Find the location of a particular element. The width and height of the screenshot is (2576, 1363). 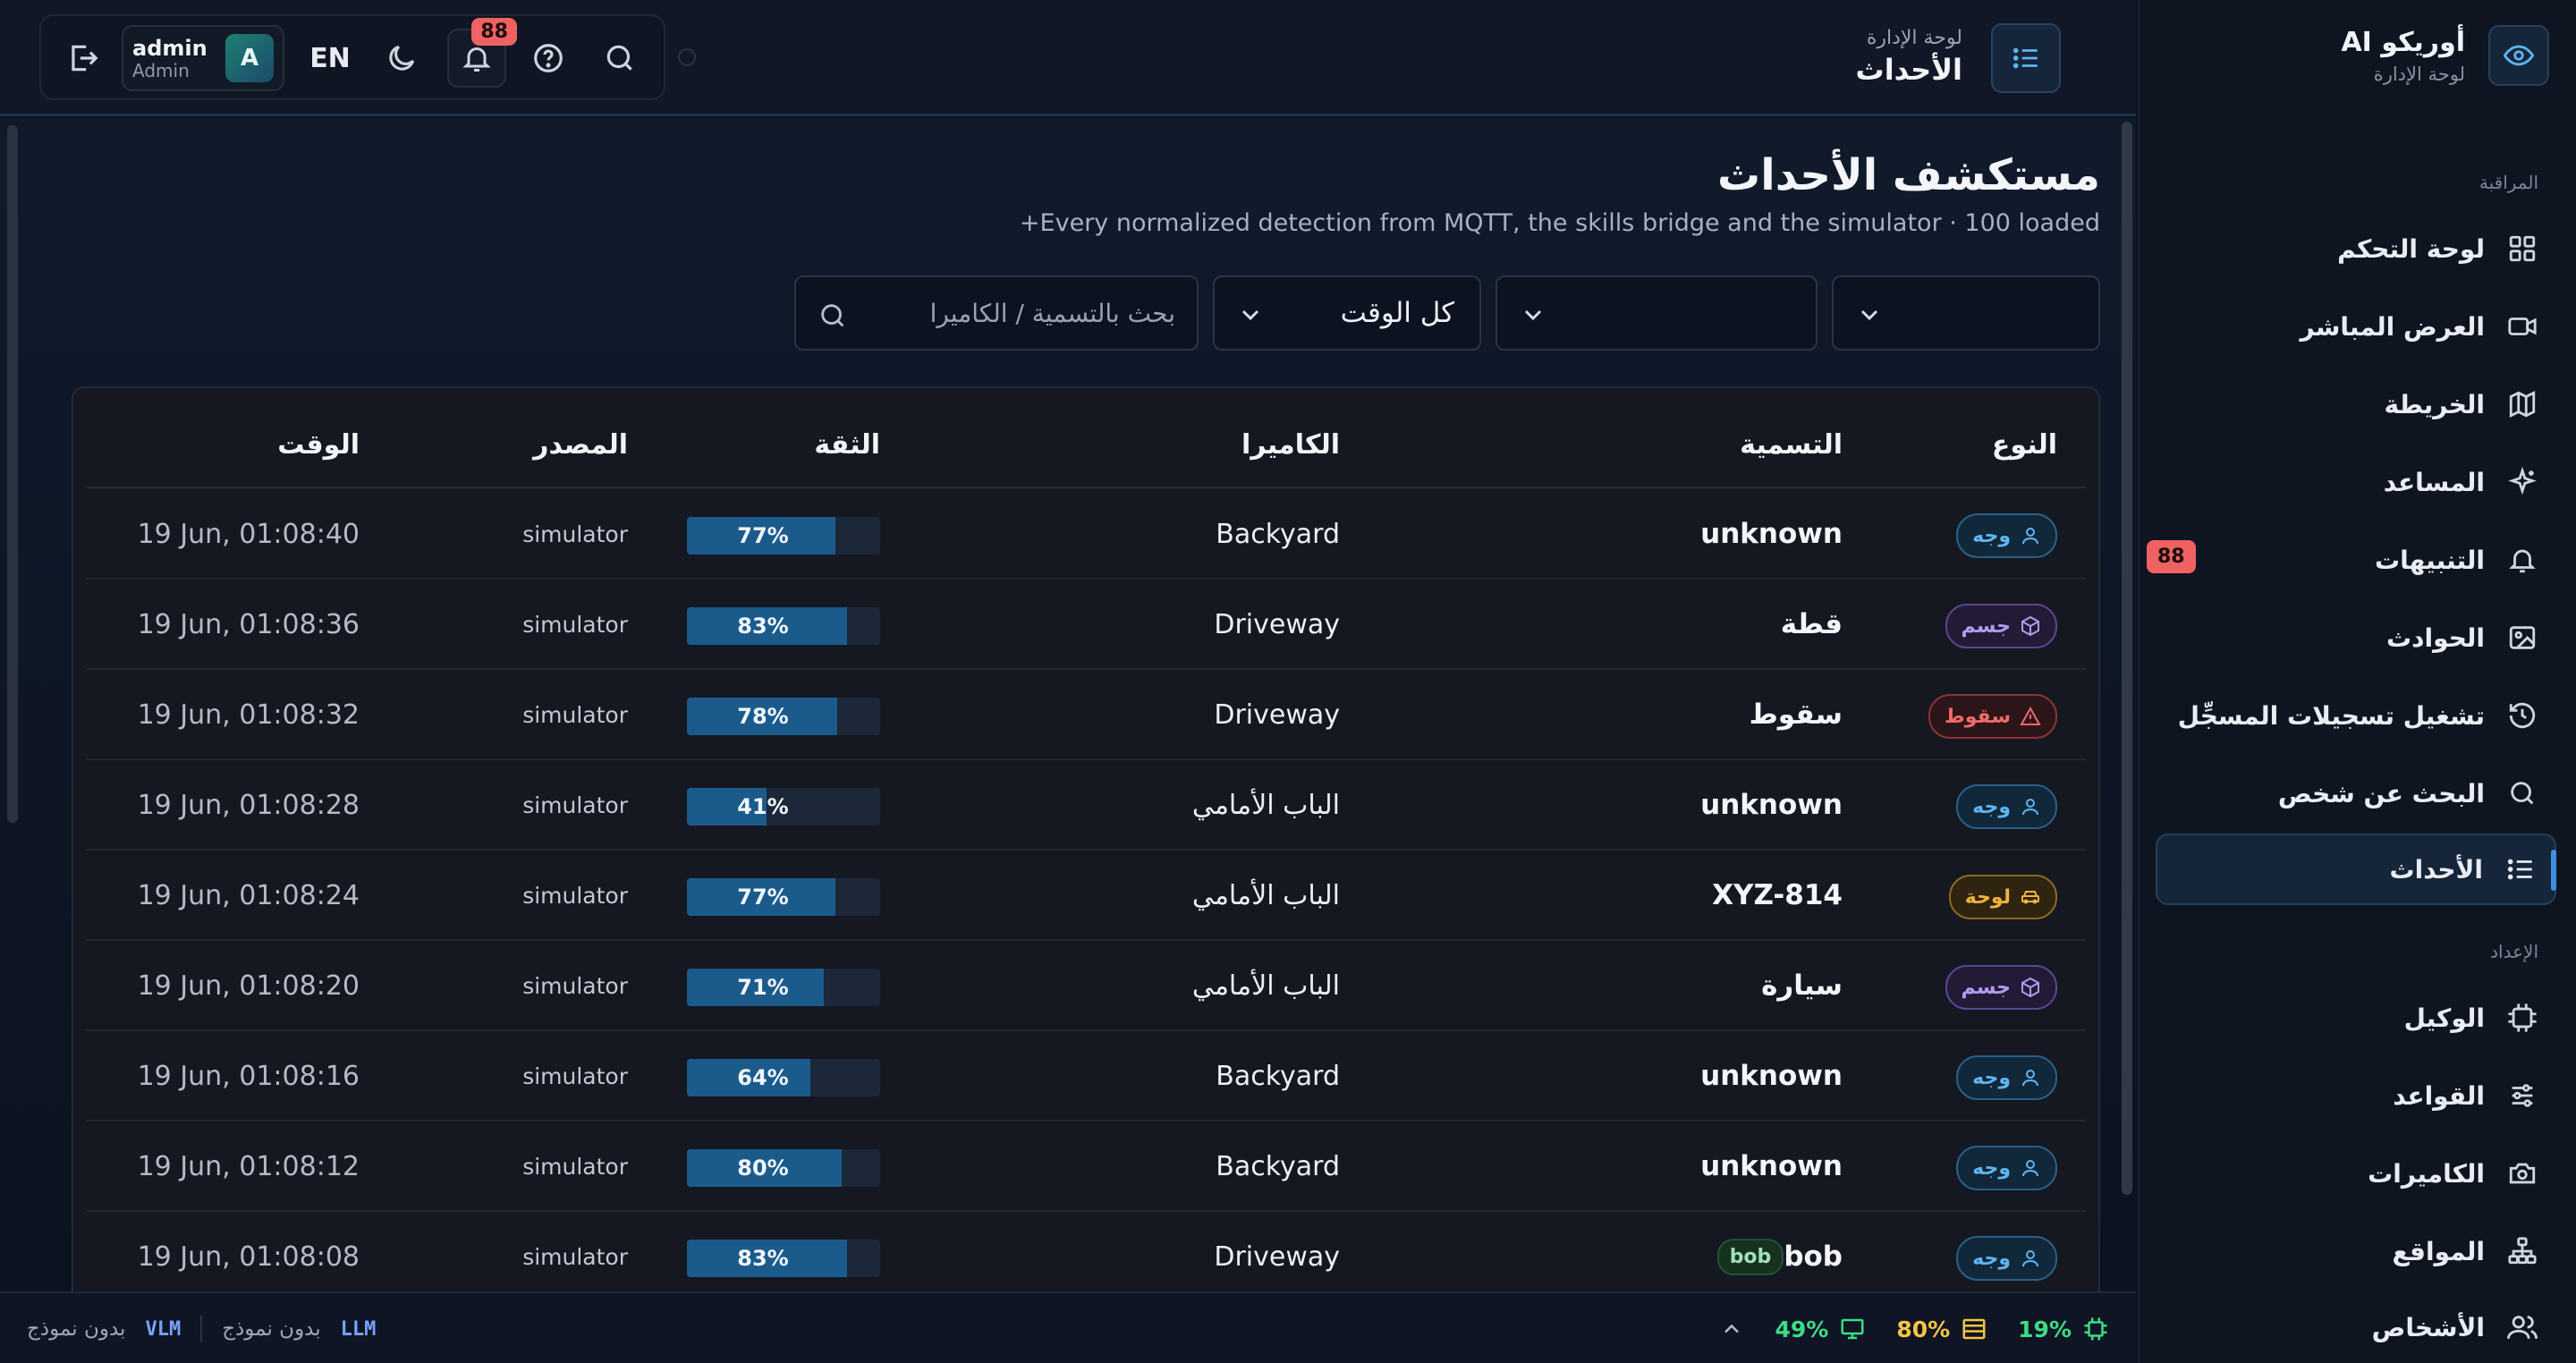

sidebar-item-rules: القواعد is located at coordinates (2344, 1095).